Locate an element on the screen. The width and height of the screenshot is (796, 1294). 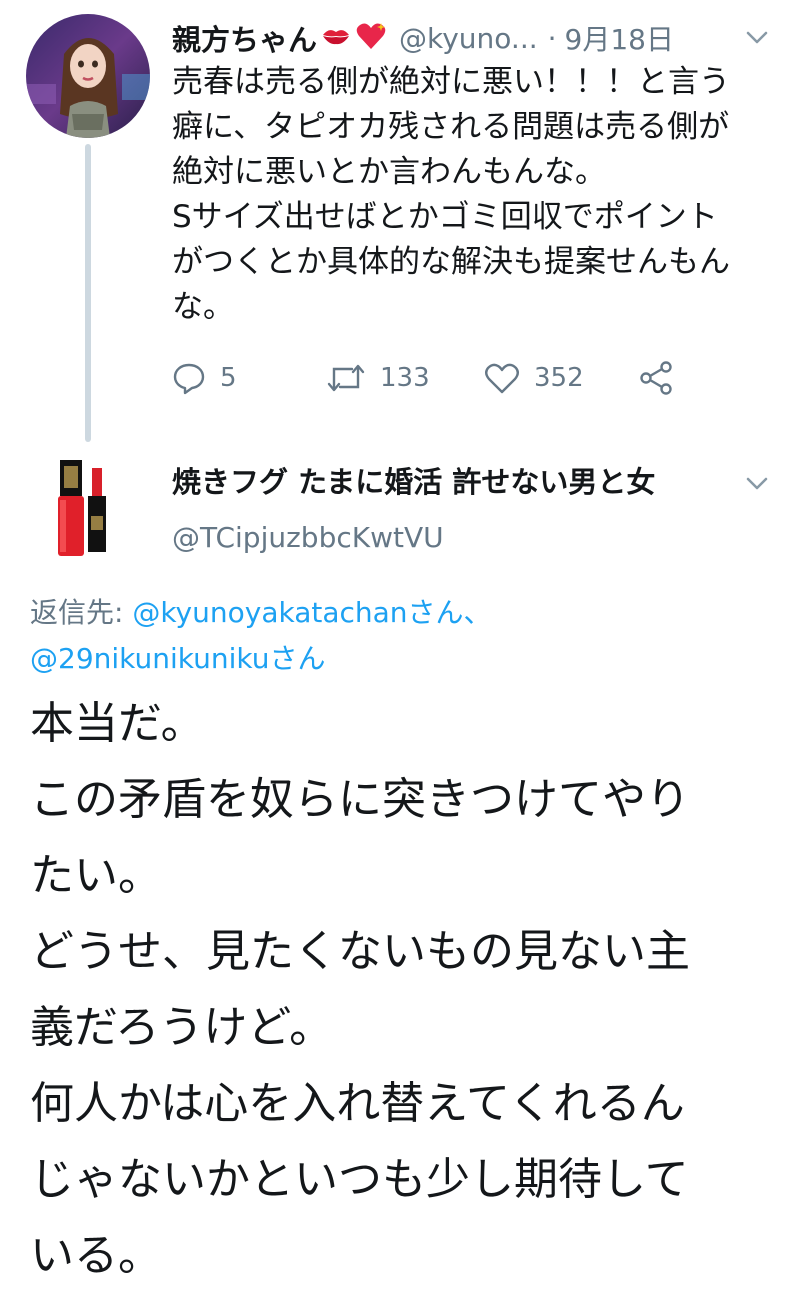
sparkling-heart-emoji is located at coordinates (371, 38).